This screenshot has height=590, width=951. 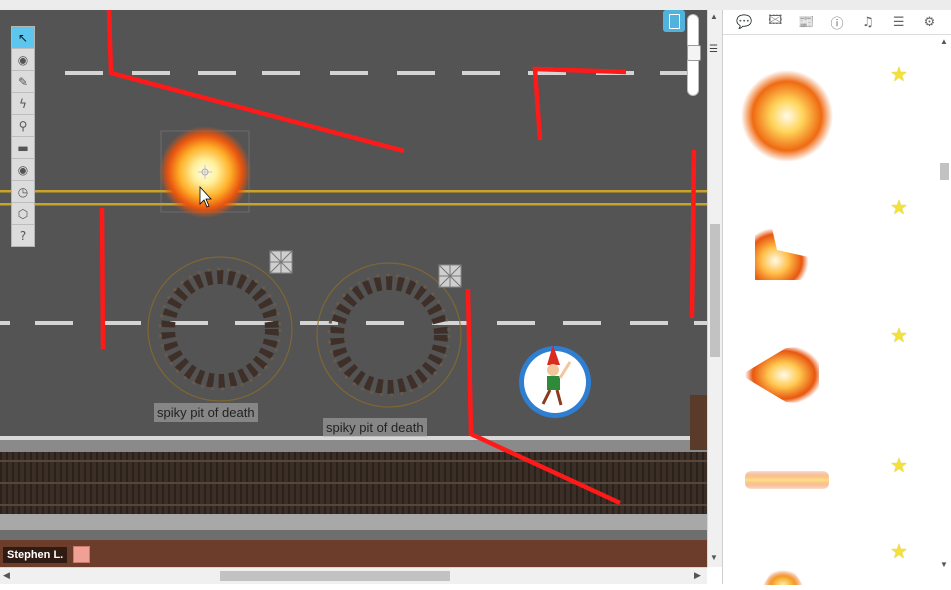 I want to click on fire-beam-icon, so click(x=787, y=482).